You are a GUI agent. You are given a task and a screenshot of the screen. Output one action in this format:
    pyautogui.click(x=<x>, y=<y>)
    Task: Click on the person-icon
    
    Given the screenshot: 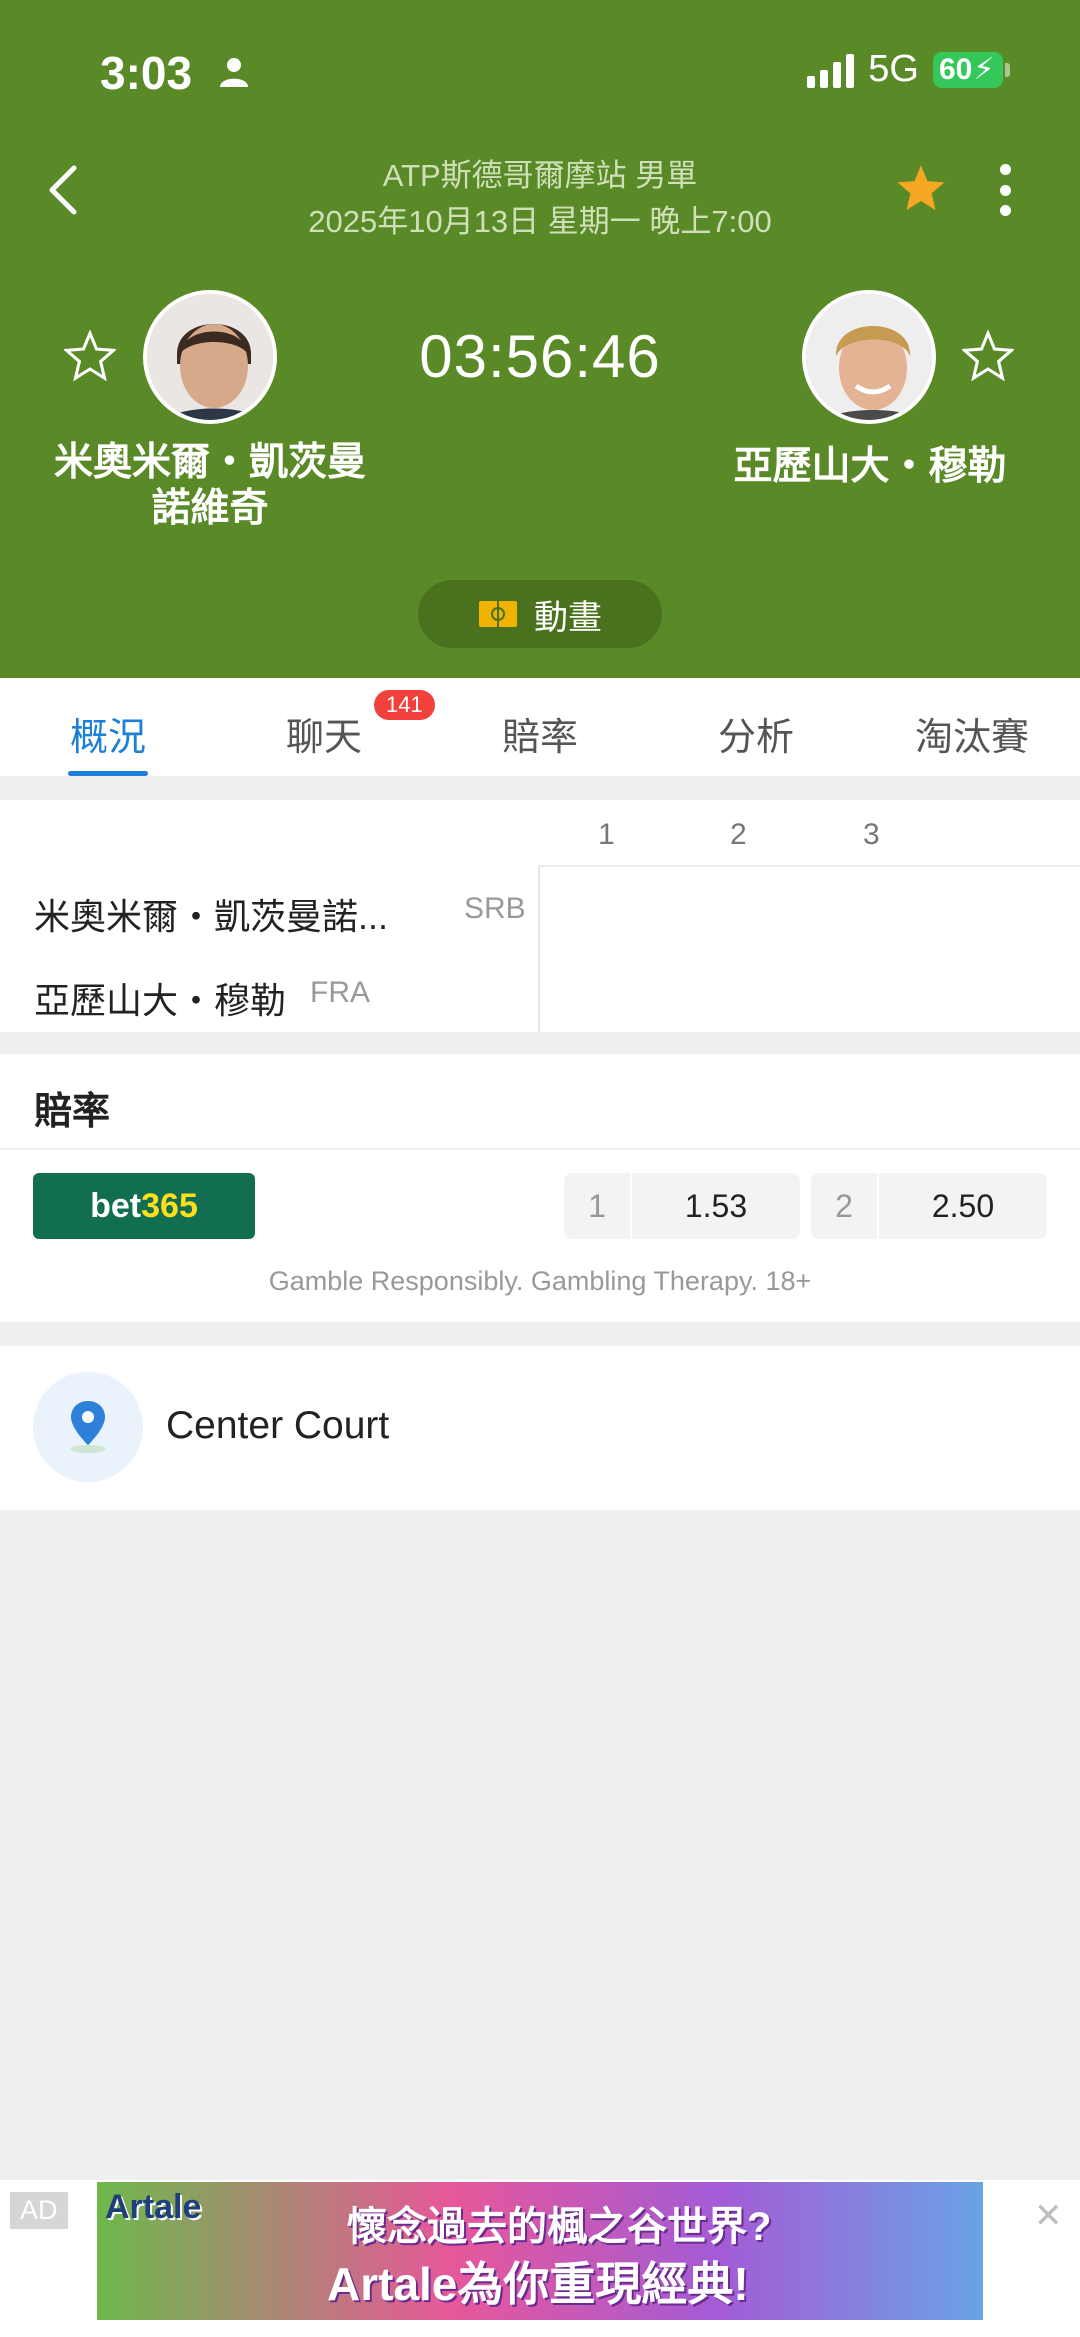 What is the action you would take?
    pyautogui.click(x=234, y=72)
    